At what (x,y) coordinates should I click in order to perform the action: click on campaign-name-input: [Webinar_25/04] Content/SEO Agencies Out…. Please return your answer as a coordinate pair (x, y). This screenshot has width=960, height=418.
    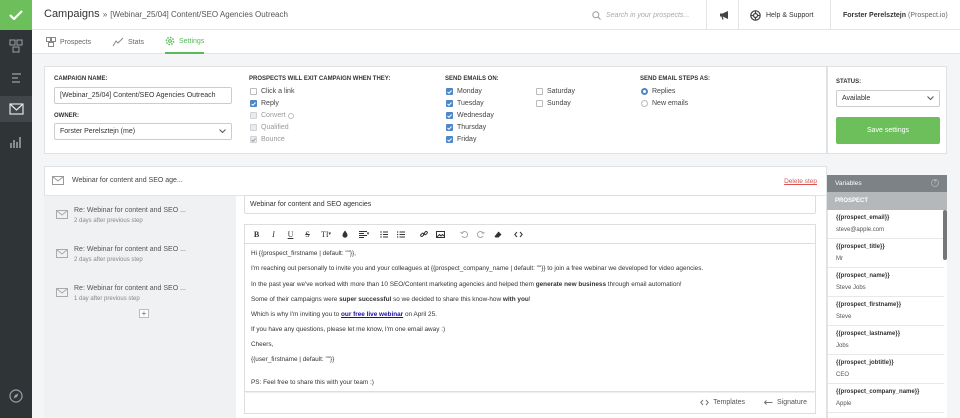
    Looking at the image, I should click on (143, 95).